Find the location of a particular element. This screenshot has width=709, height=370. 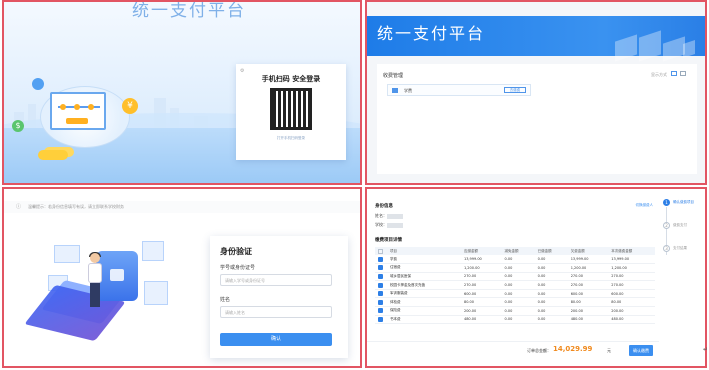

fee-item: 学费 去缴费 is located at coordinates (459, 90).